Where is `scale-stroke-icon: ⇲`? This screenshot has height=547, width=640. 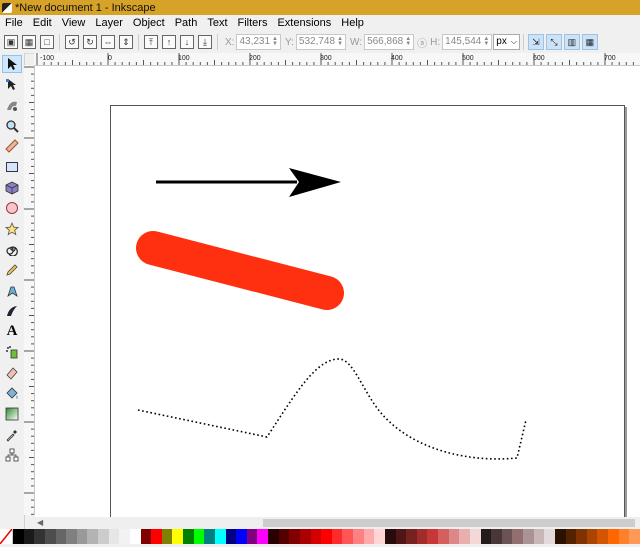 scale-stroke-icon: ⇲ is located at coordinates (535, 42).